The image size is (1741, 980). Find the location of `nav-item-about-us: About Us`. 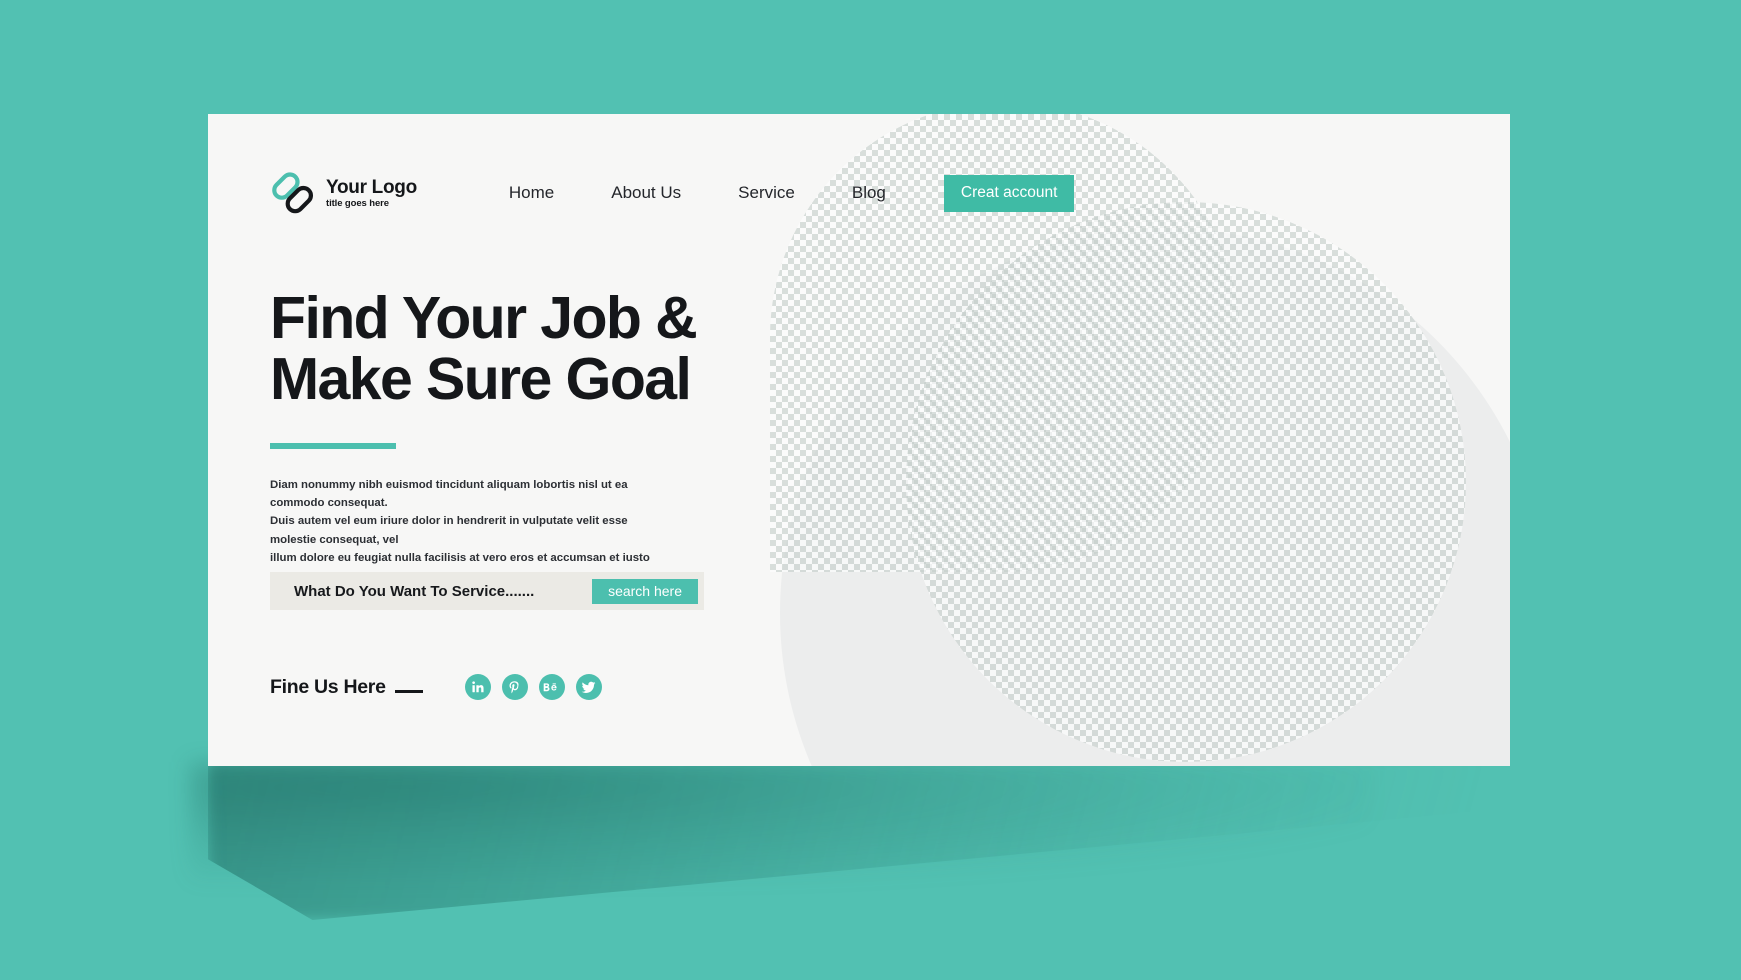

nav-item-about-us: About Us is located at coordinates (646, 193).